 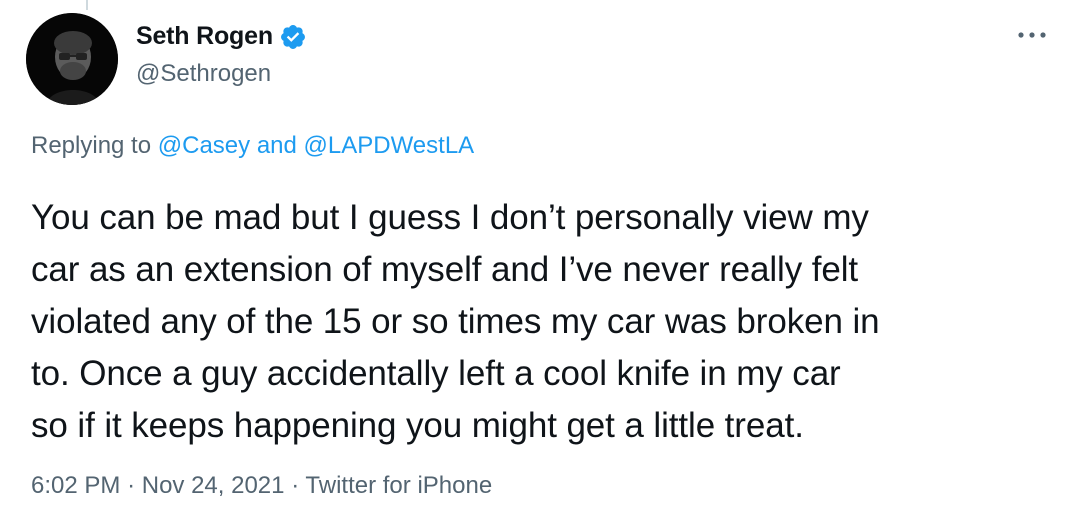 What do you see at coordinates (91, 145) in the screenshot?
I see `replying-to-label: Replying to` at bounding box center [91, 145].